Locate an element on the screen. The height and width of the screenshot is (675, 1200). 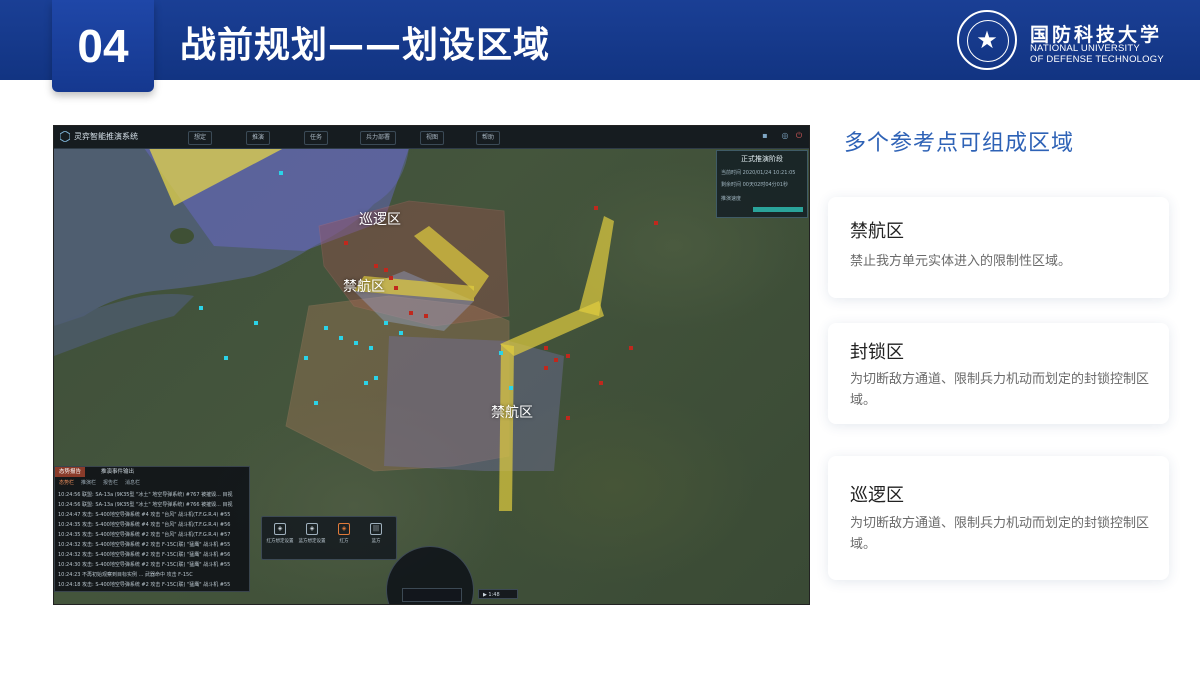
speed-bar is located at coordinates (778, 209).